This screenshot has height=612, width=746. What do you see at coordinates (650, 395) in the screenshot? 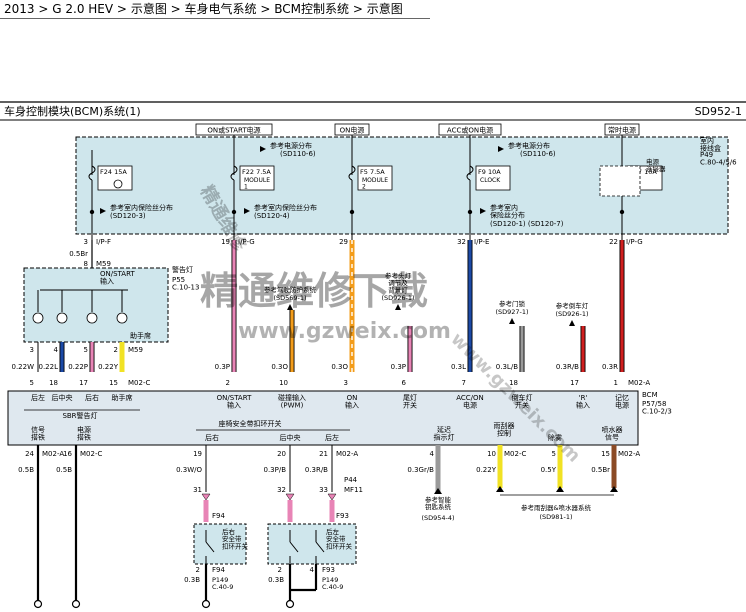
I see `bcm-name: BCM` at bounding box center [650, 395].